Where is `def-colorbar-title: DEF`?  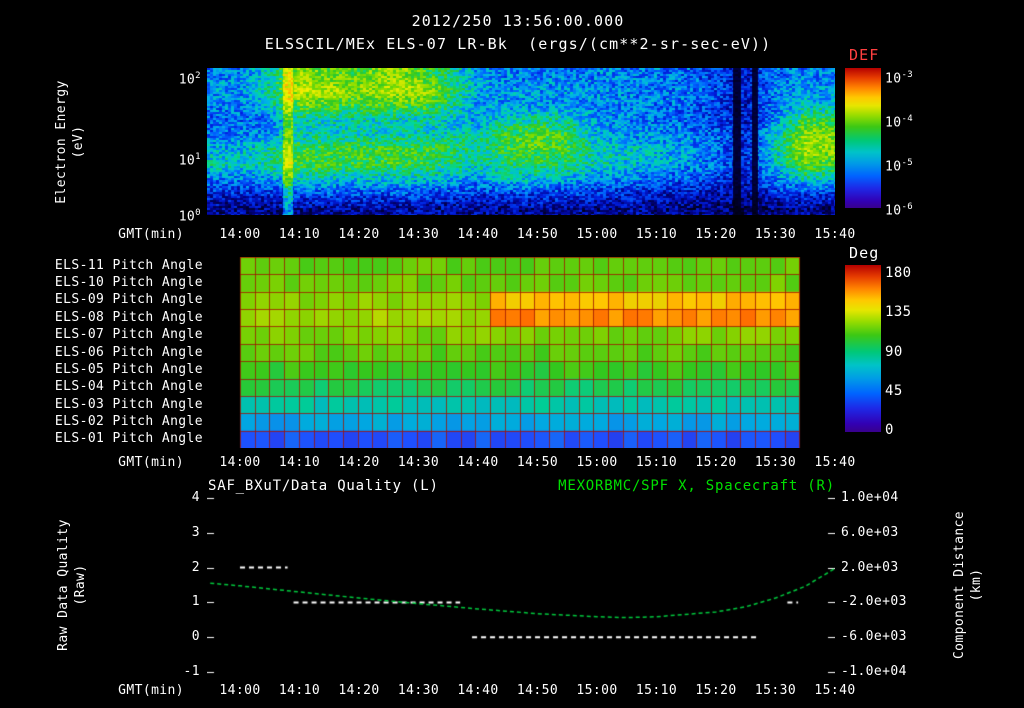
def-colorbar-title: DEF is located at coordinates (864, 55).